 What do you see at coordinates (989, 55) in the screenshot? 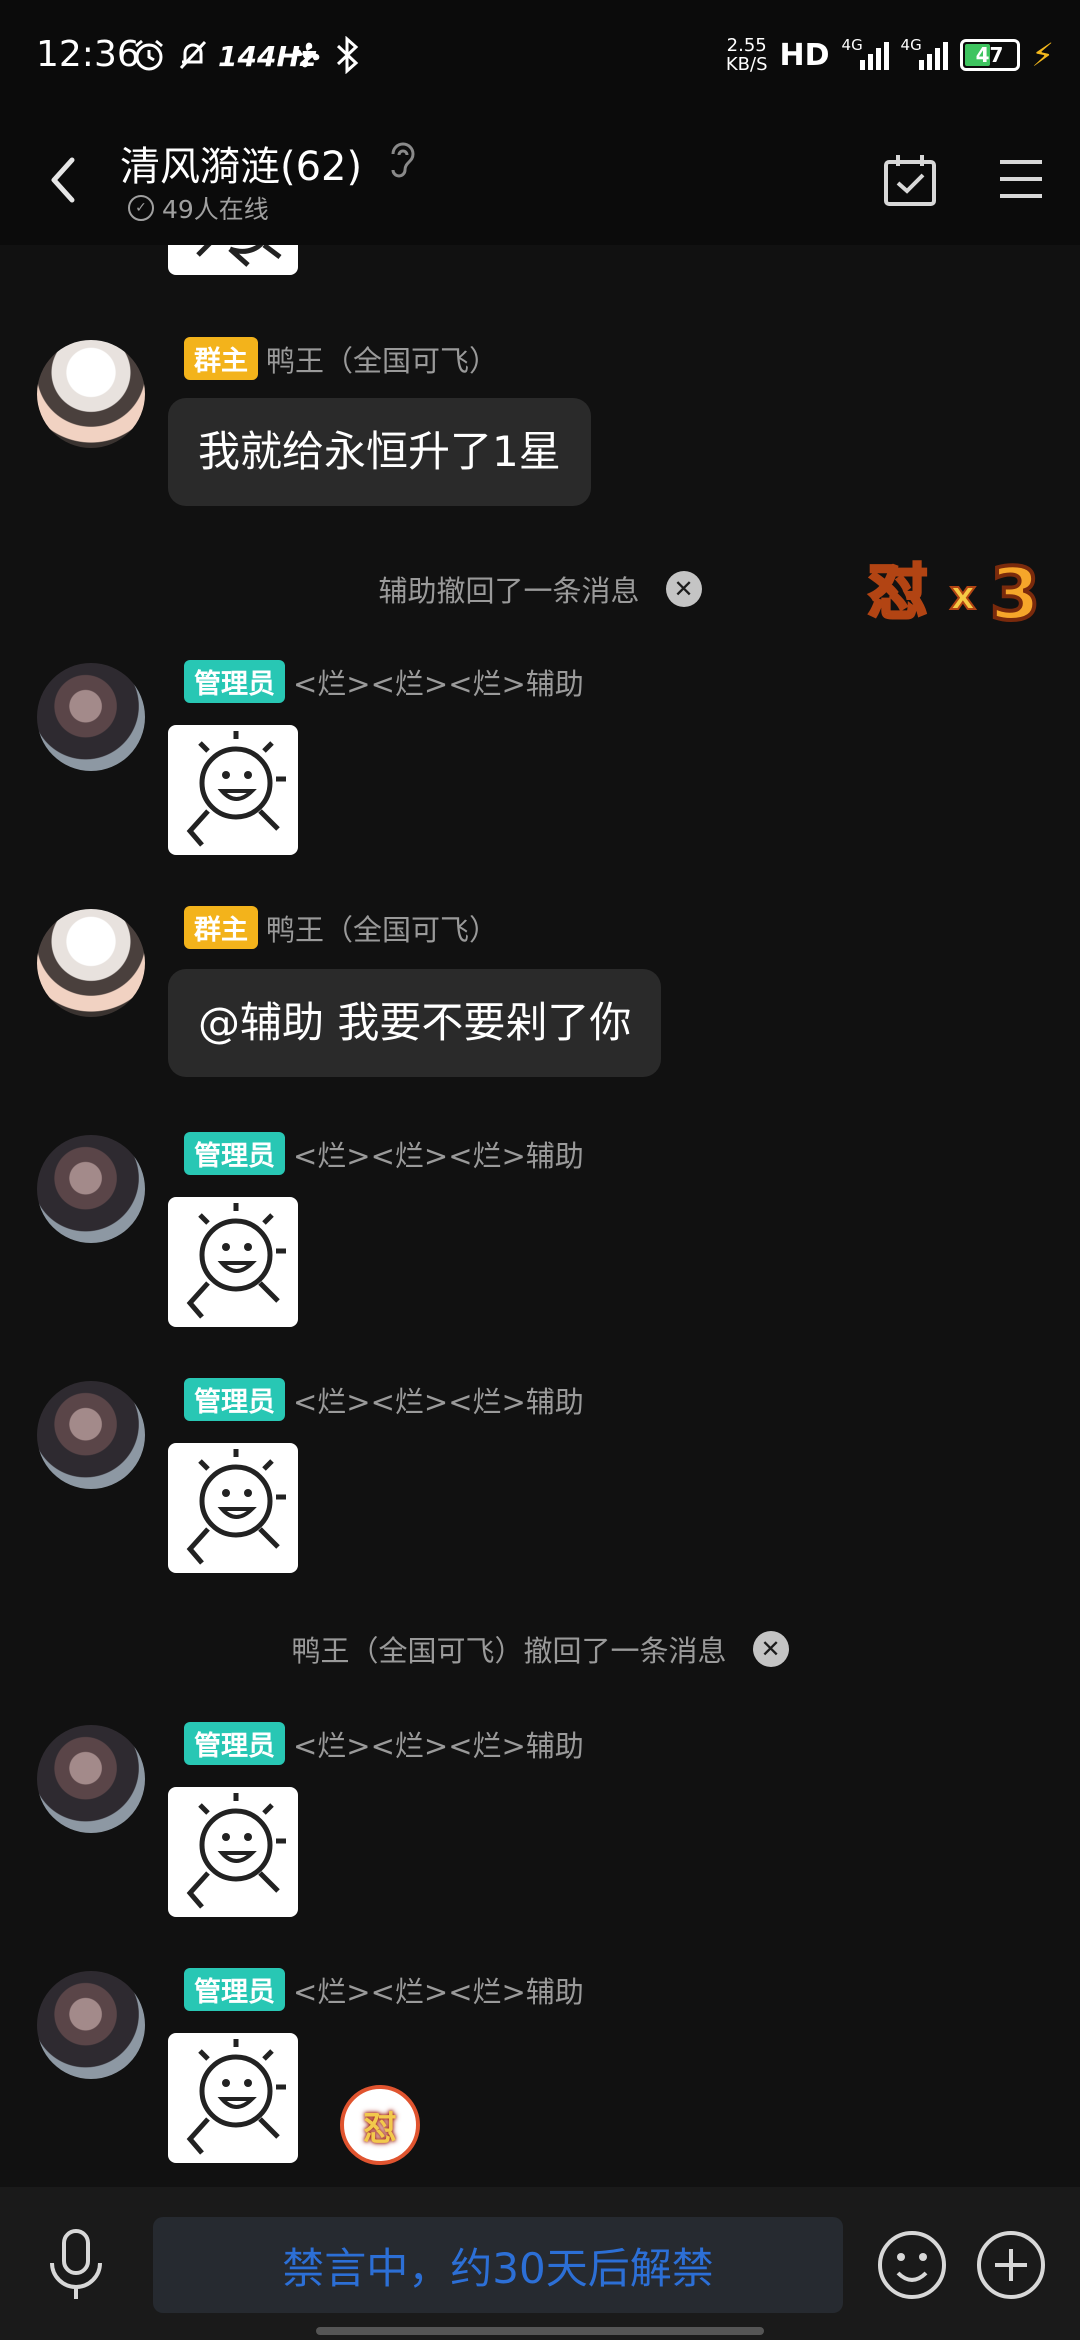
I see `battery-indicator: 47` at bounding box center [989, 55].